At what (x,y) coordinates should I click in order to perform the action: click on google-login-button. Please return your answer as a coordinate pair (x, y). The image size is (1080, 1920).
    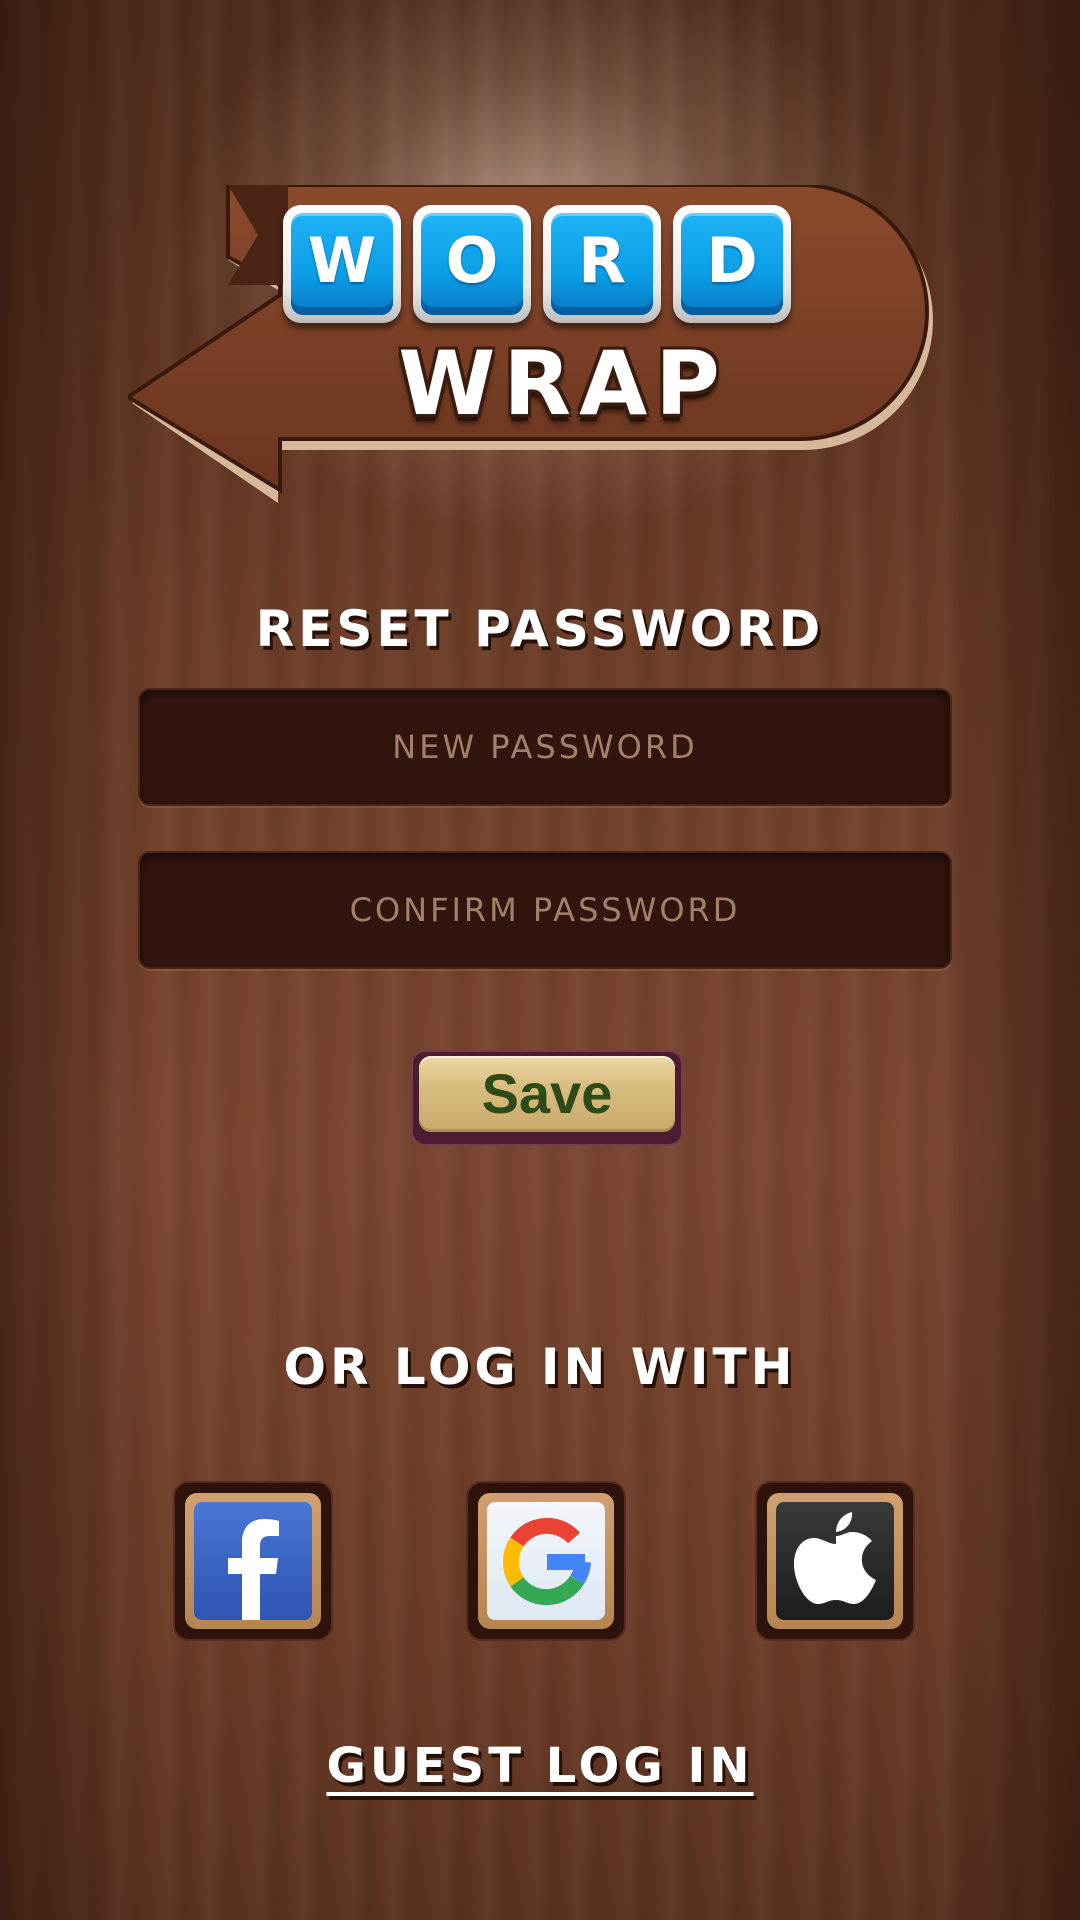
    Looking at the image, I should click on (546, 1561).